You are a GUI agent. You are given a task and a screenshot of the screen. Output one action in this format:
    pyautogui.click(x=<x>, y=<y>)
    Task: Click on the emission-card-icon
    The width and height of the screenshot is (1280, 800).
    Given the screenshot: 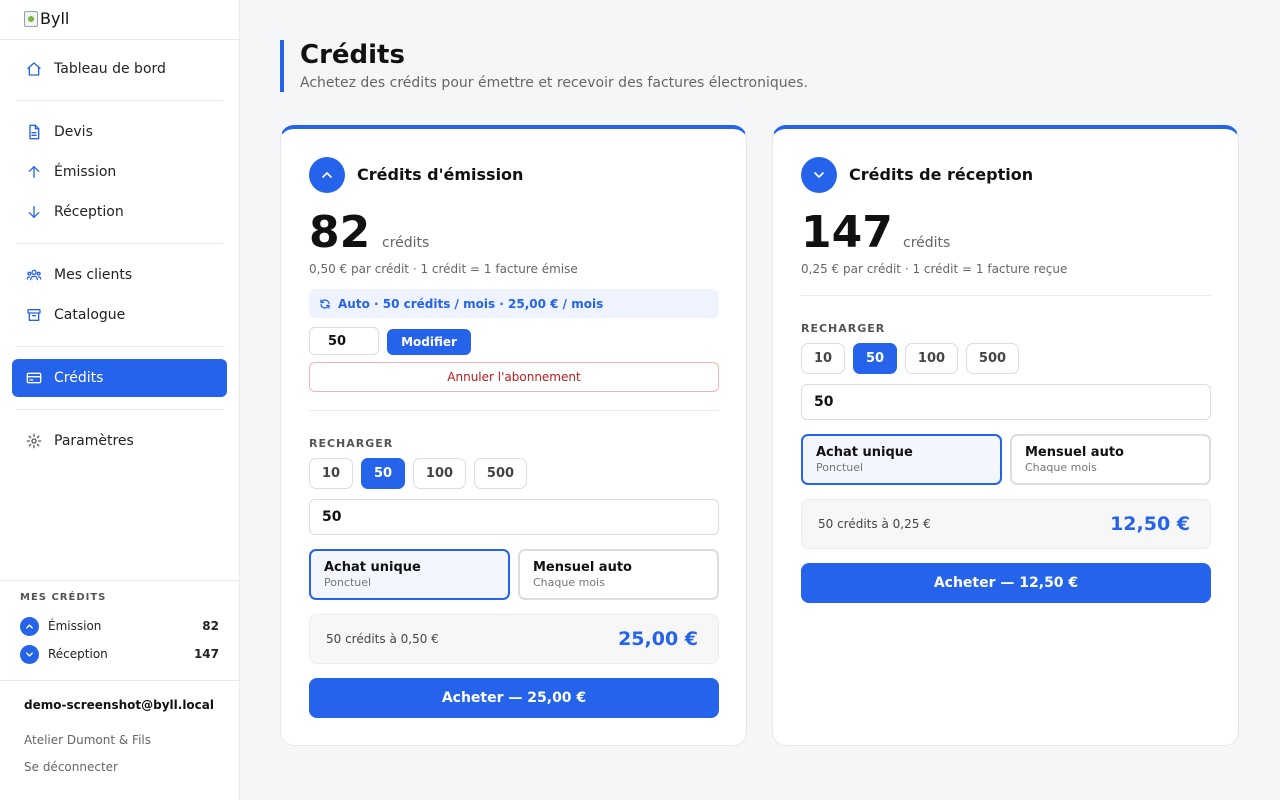 What is the action you would take?
    pyautogui.click(x=327, y=175)
    